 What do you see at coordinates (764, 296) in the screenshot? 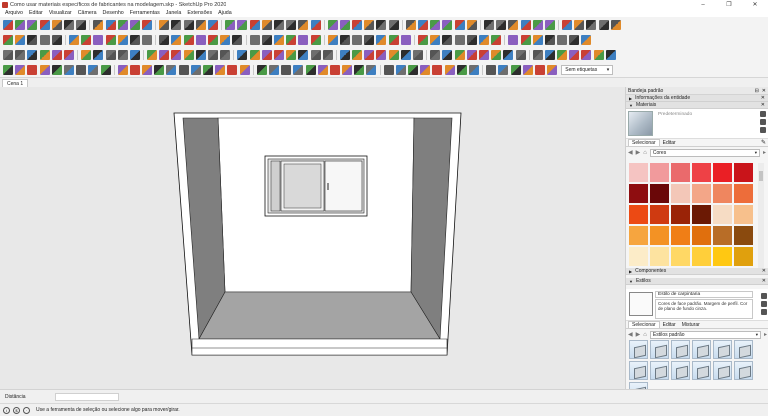
I see `lock-icon` at bounding box center [764, 296].